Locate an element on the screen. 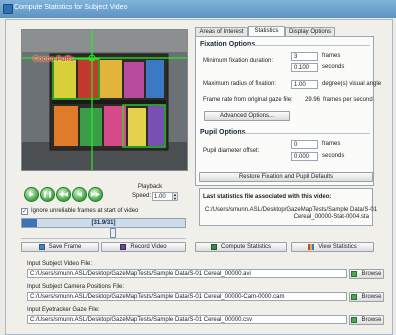  speed-spinner: ▲ ▼ is located at coordinates (175, 196).